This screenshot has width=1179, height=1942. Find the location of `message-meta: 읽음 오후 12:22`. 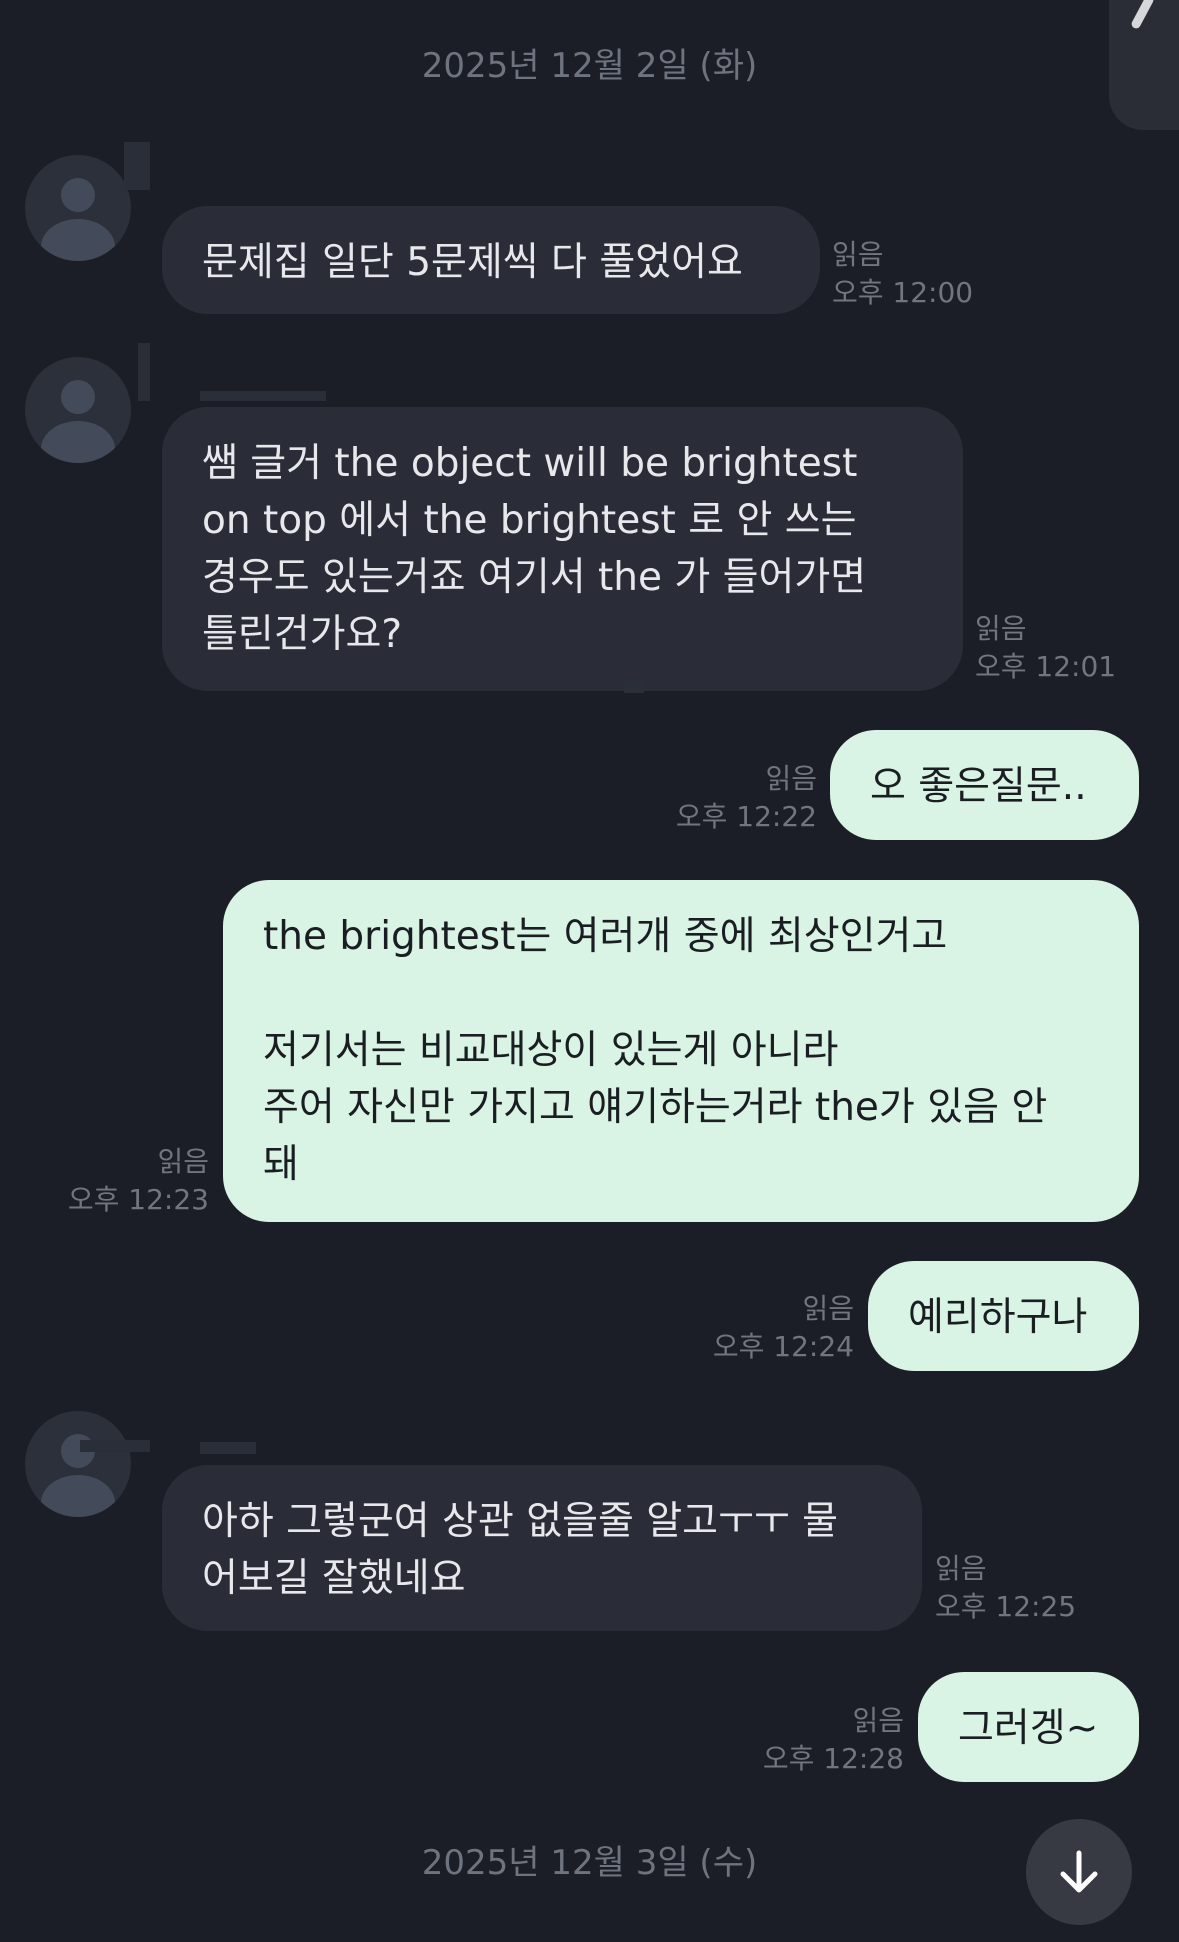

message-meta: 읽음 오후 12:22 is located at coordinates (738, 798).